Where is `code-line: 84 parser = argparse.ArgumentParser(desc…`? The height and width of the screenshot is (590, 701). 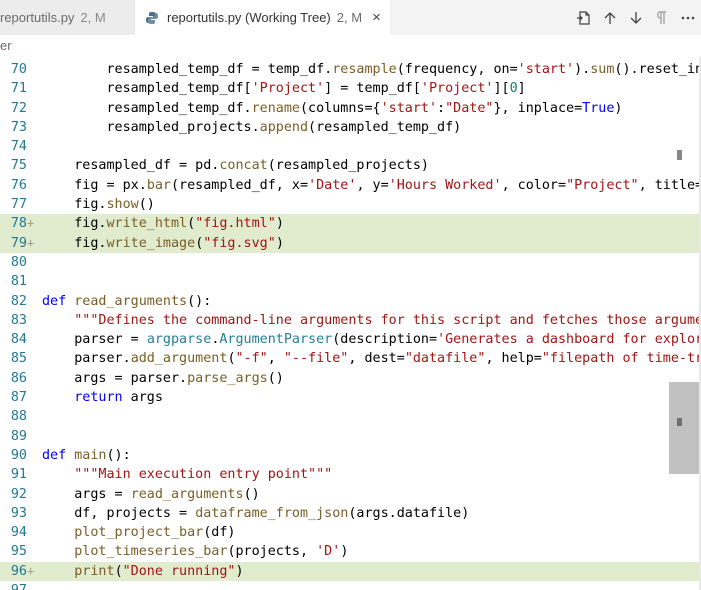
code-line: 84 parser = argparse.ArgumentParser(desc… is located at coordinates (350, 339).